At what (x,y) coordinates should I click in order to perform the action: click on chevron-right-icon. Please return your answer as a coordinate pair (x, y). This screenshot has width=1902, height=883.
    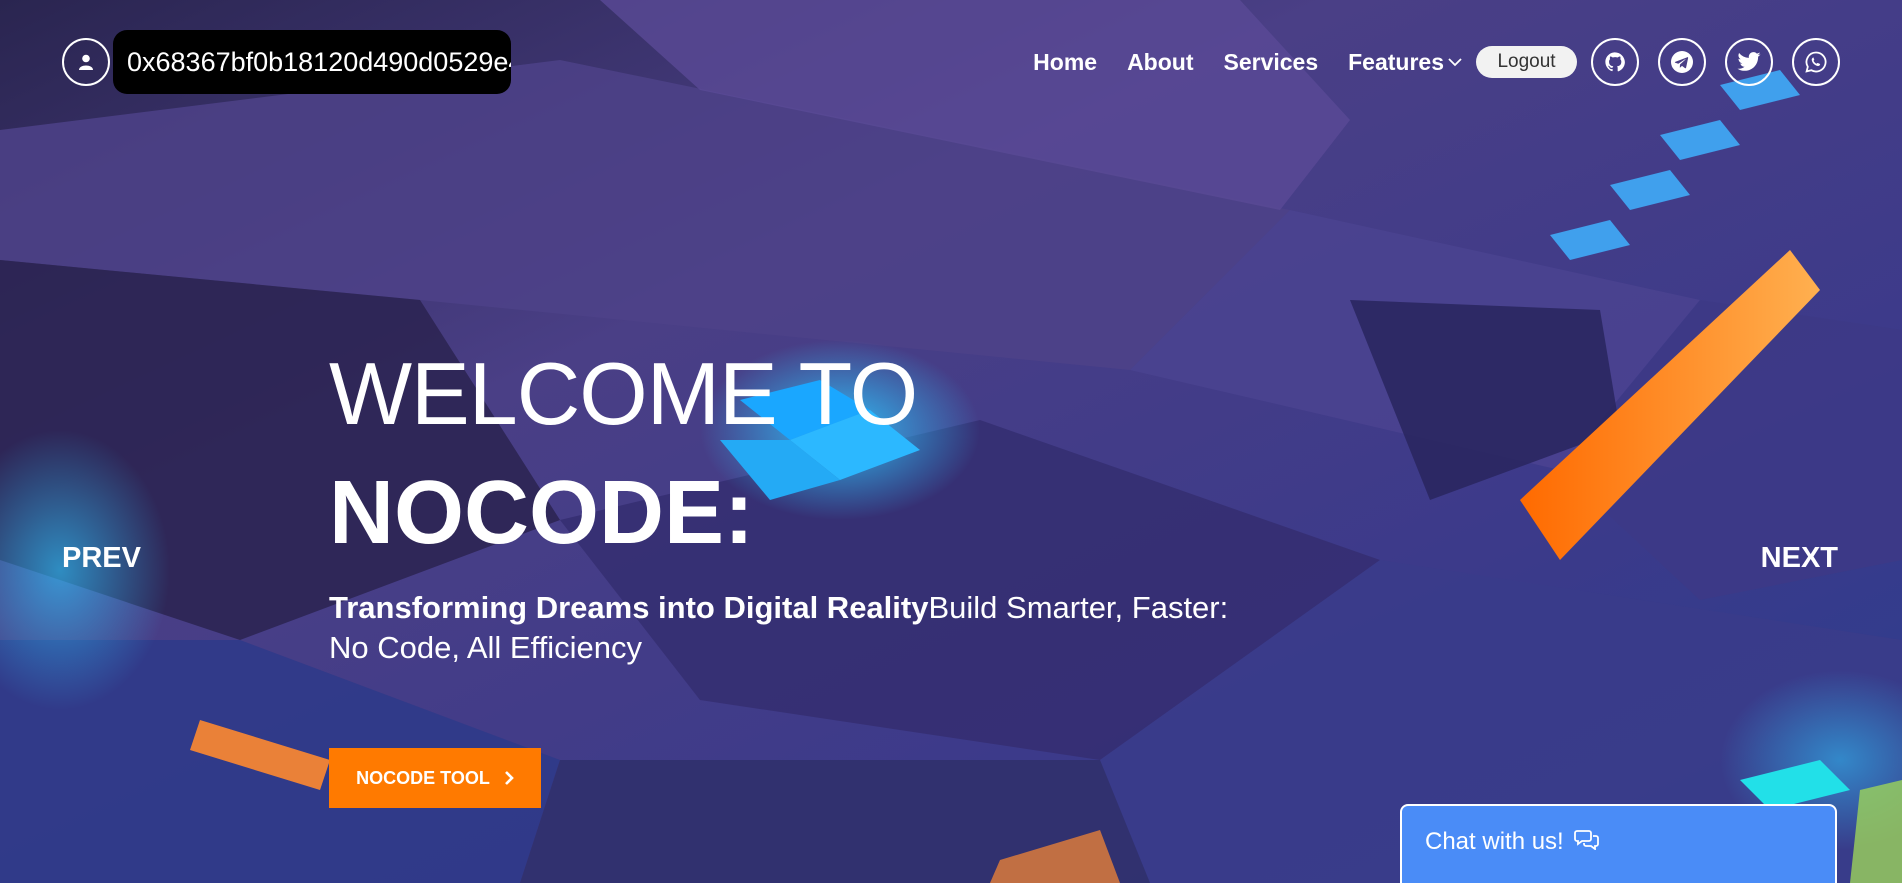
    Looking at the image, I should click on (509, 778).